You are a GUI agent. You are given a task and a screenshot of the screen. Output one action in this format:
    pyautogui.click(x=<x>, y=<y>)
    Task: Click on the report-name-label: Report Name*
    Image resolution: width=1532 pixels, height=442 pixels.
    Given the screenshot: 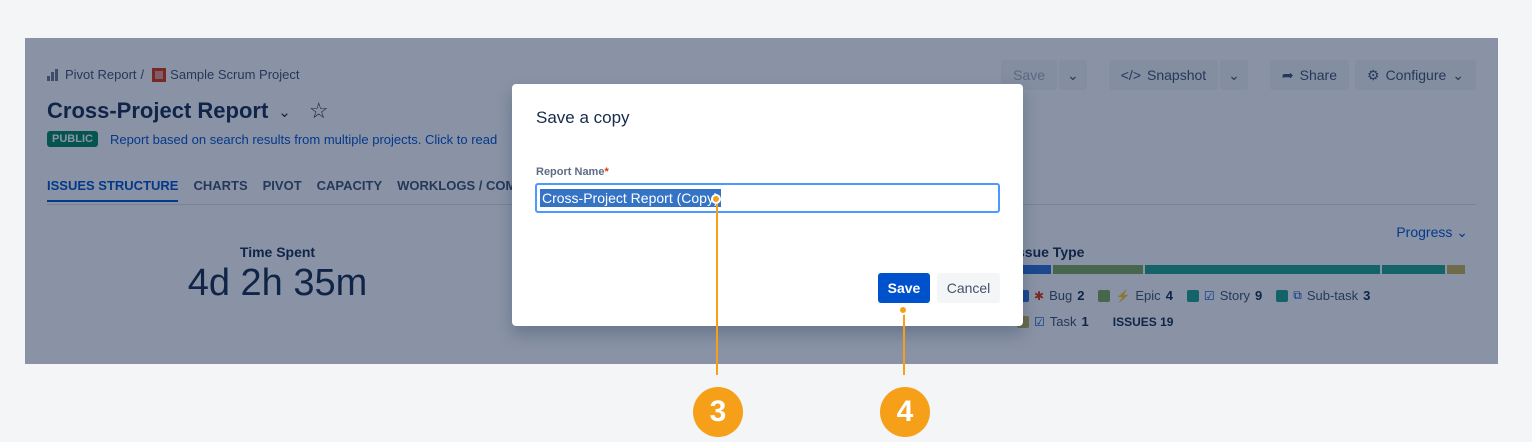 What is the action you would take?
    pyautogui.click(x=572, y=172)
    